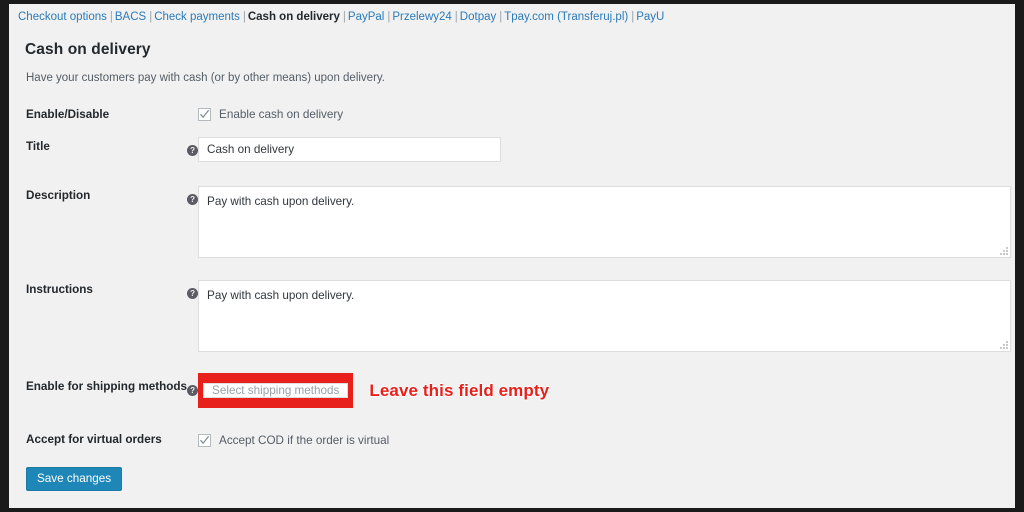  Describe the element at coordinates (58, 195) in the screenshot. I see `field-label-description: Description` at that location.